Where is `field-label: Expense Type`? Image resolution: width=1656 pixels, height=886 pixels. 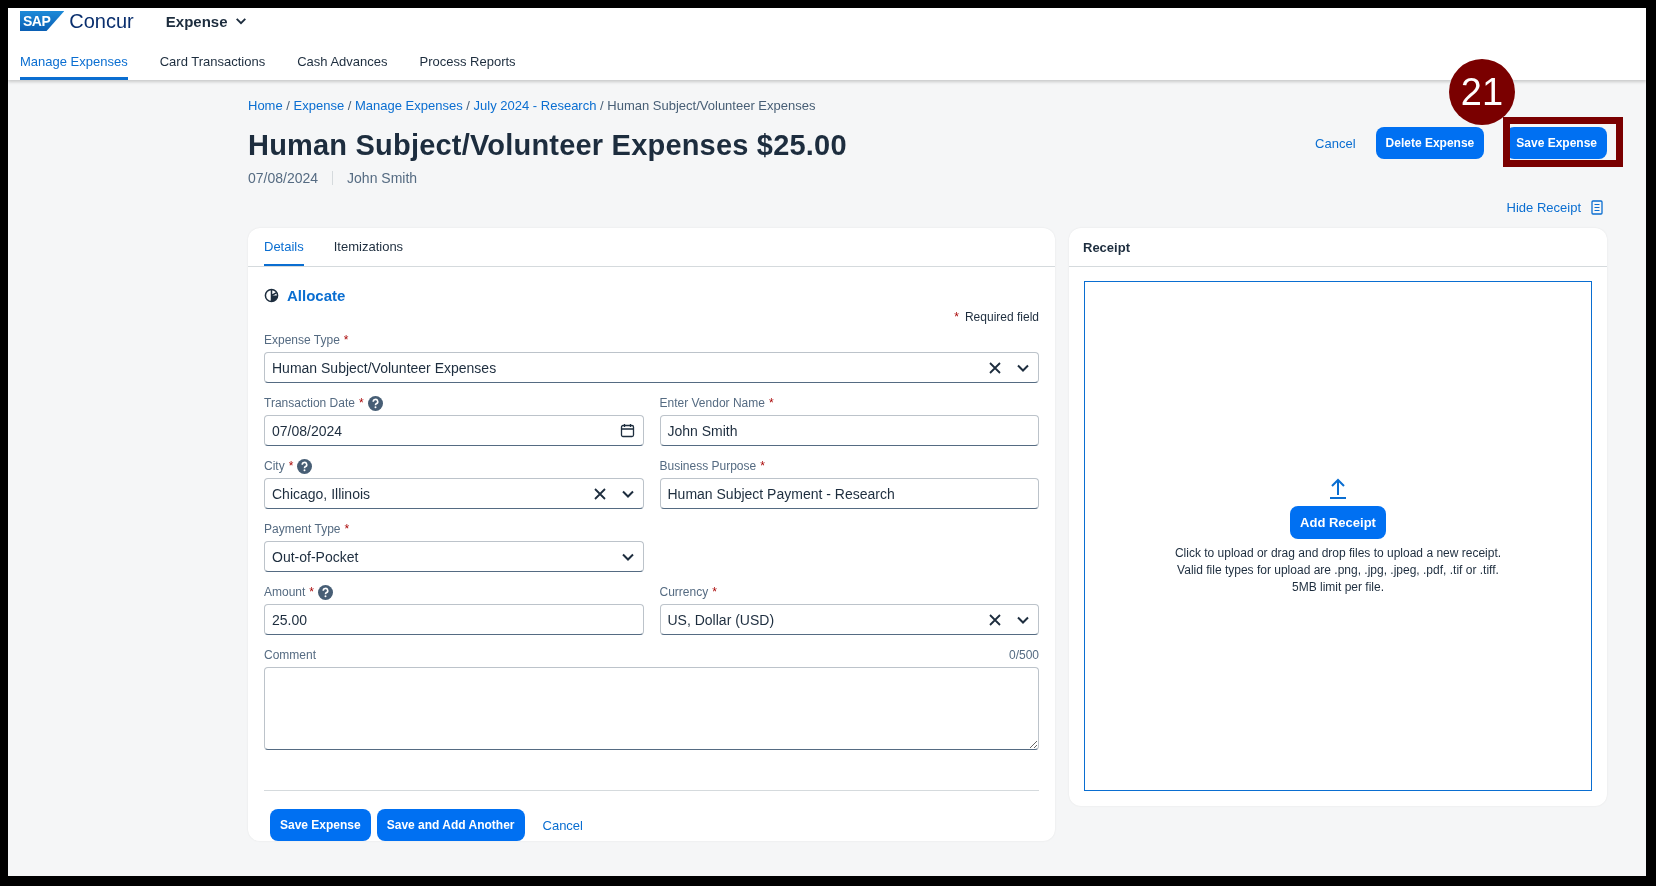
field-label: Expense Type is located at coordinates (302, 340).